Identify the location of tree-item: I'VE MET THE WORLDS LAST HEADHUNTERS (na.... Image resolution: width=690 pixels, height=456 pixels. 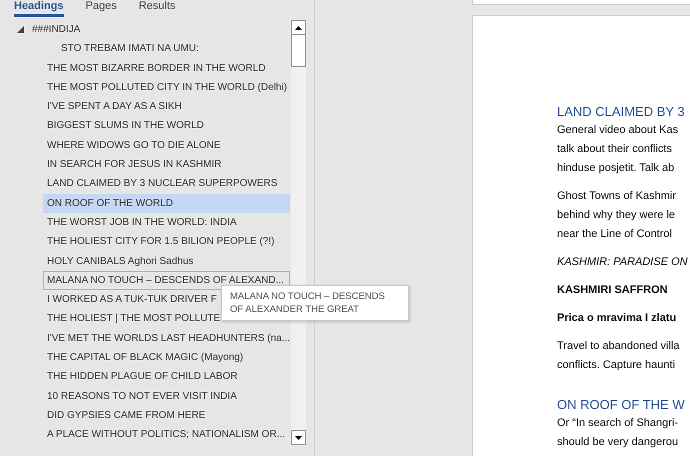
(166, 338).